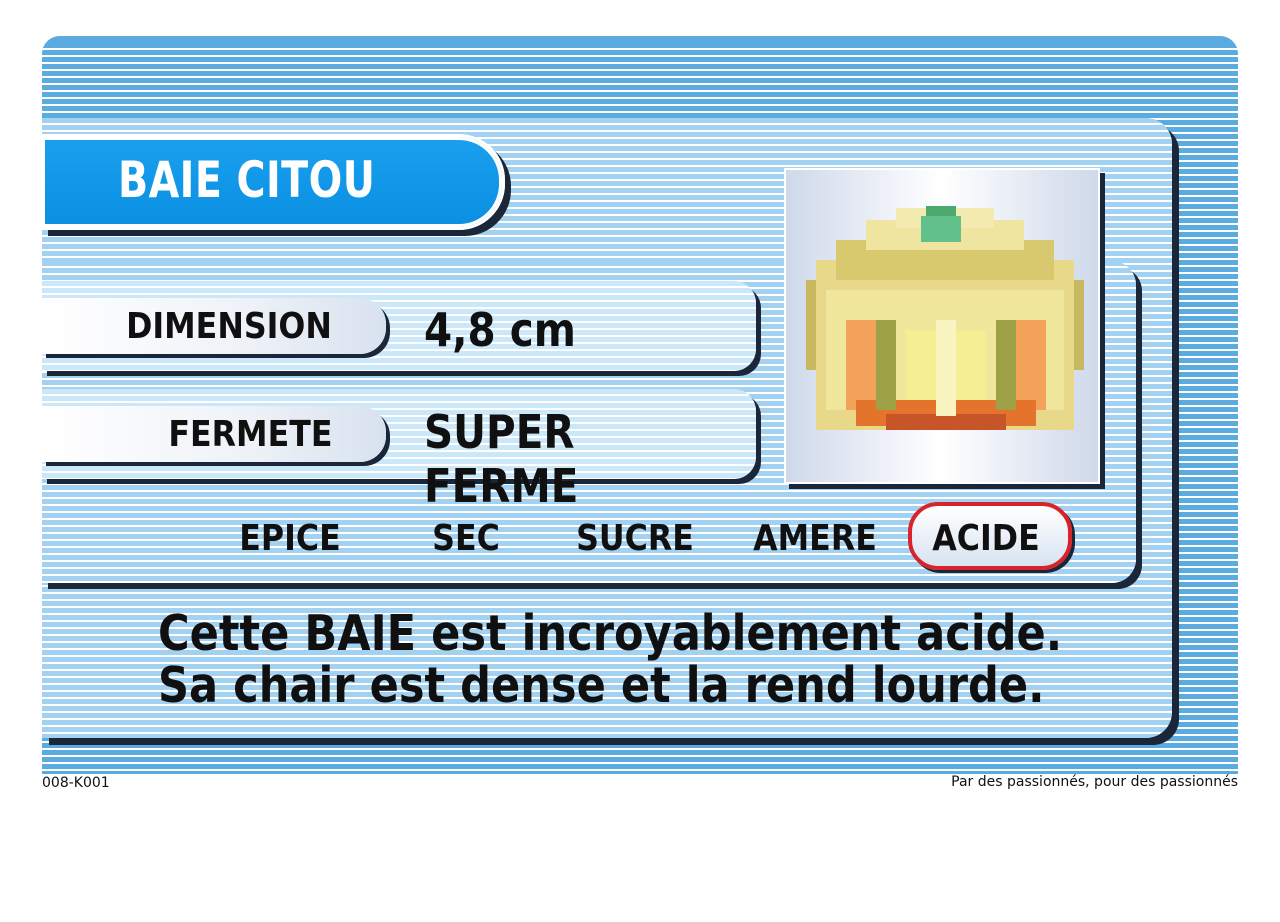 The width and height of the screenshot is (1280, 922). Describe the element at coordinates (815, 538) in the screenshot. I see `flavor-amere: AMERE` at that location.